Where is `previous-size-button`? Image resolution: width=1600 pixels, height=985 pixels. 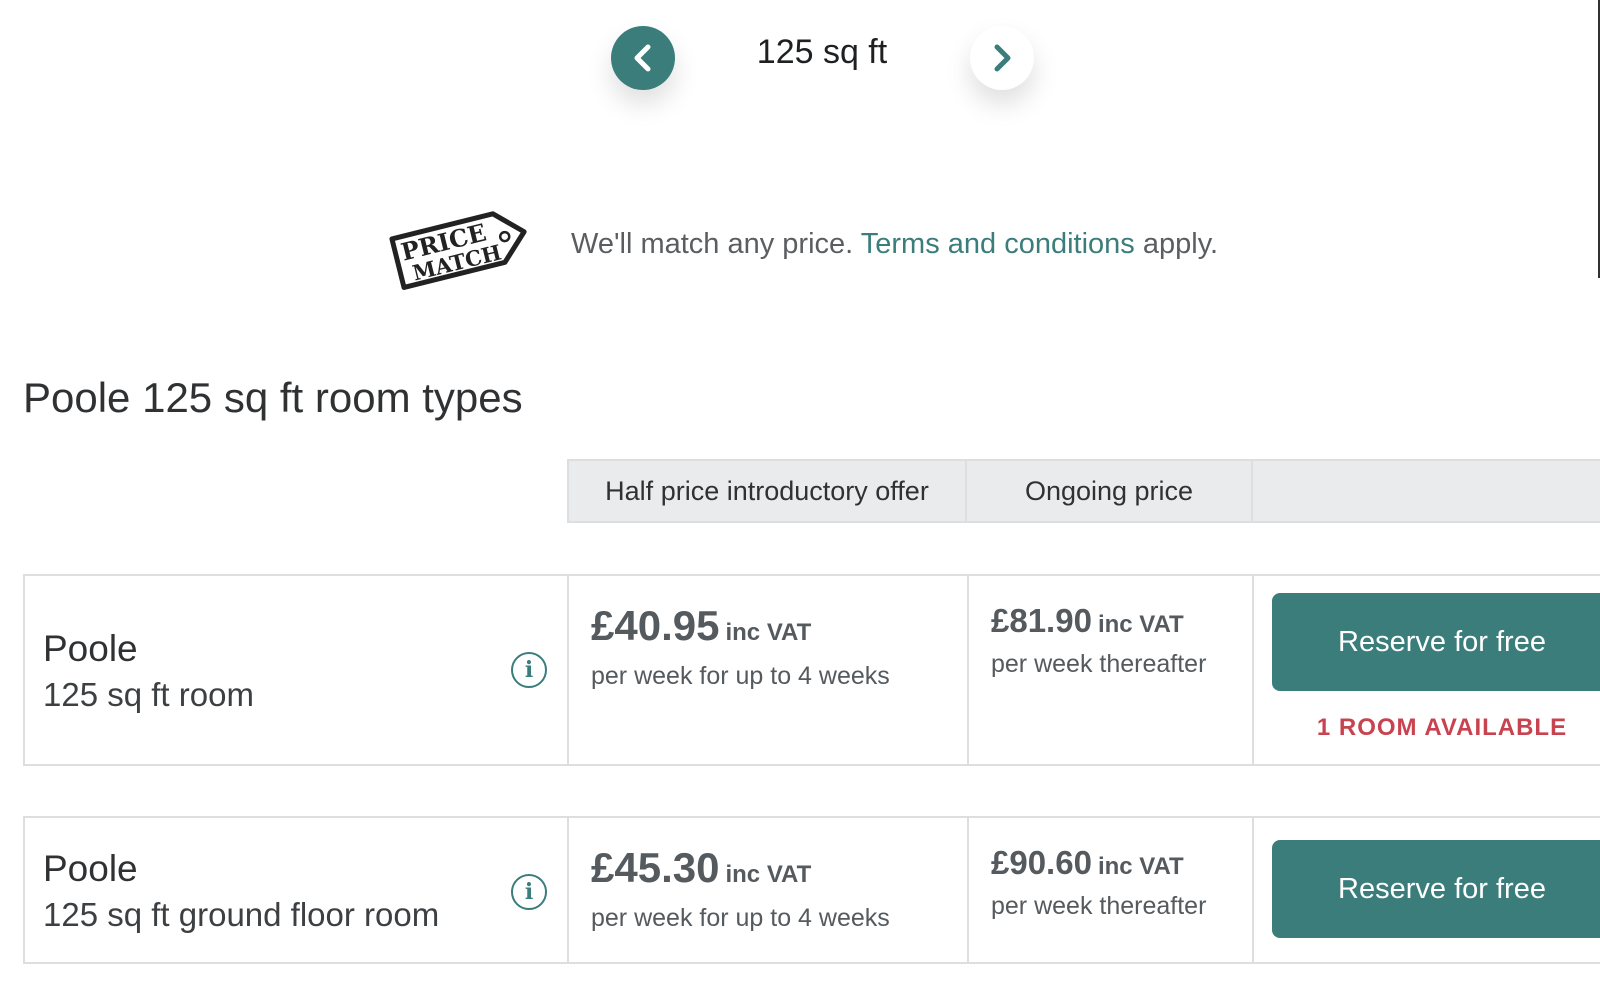 previous-size-button is located at coordinates (643, 58).